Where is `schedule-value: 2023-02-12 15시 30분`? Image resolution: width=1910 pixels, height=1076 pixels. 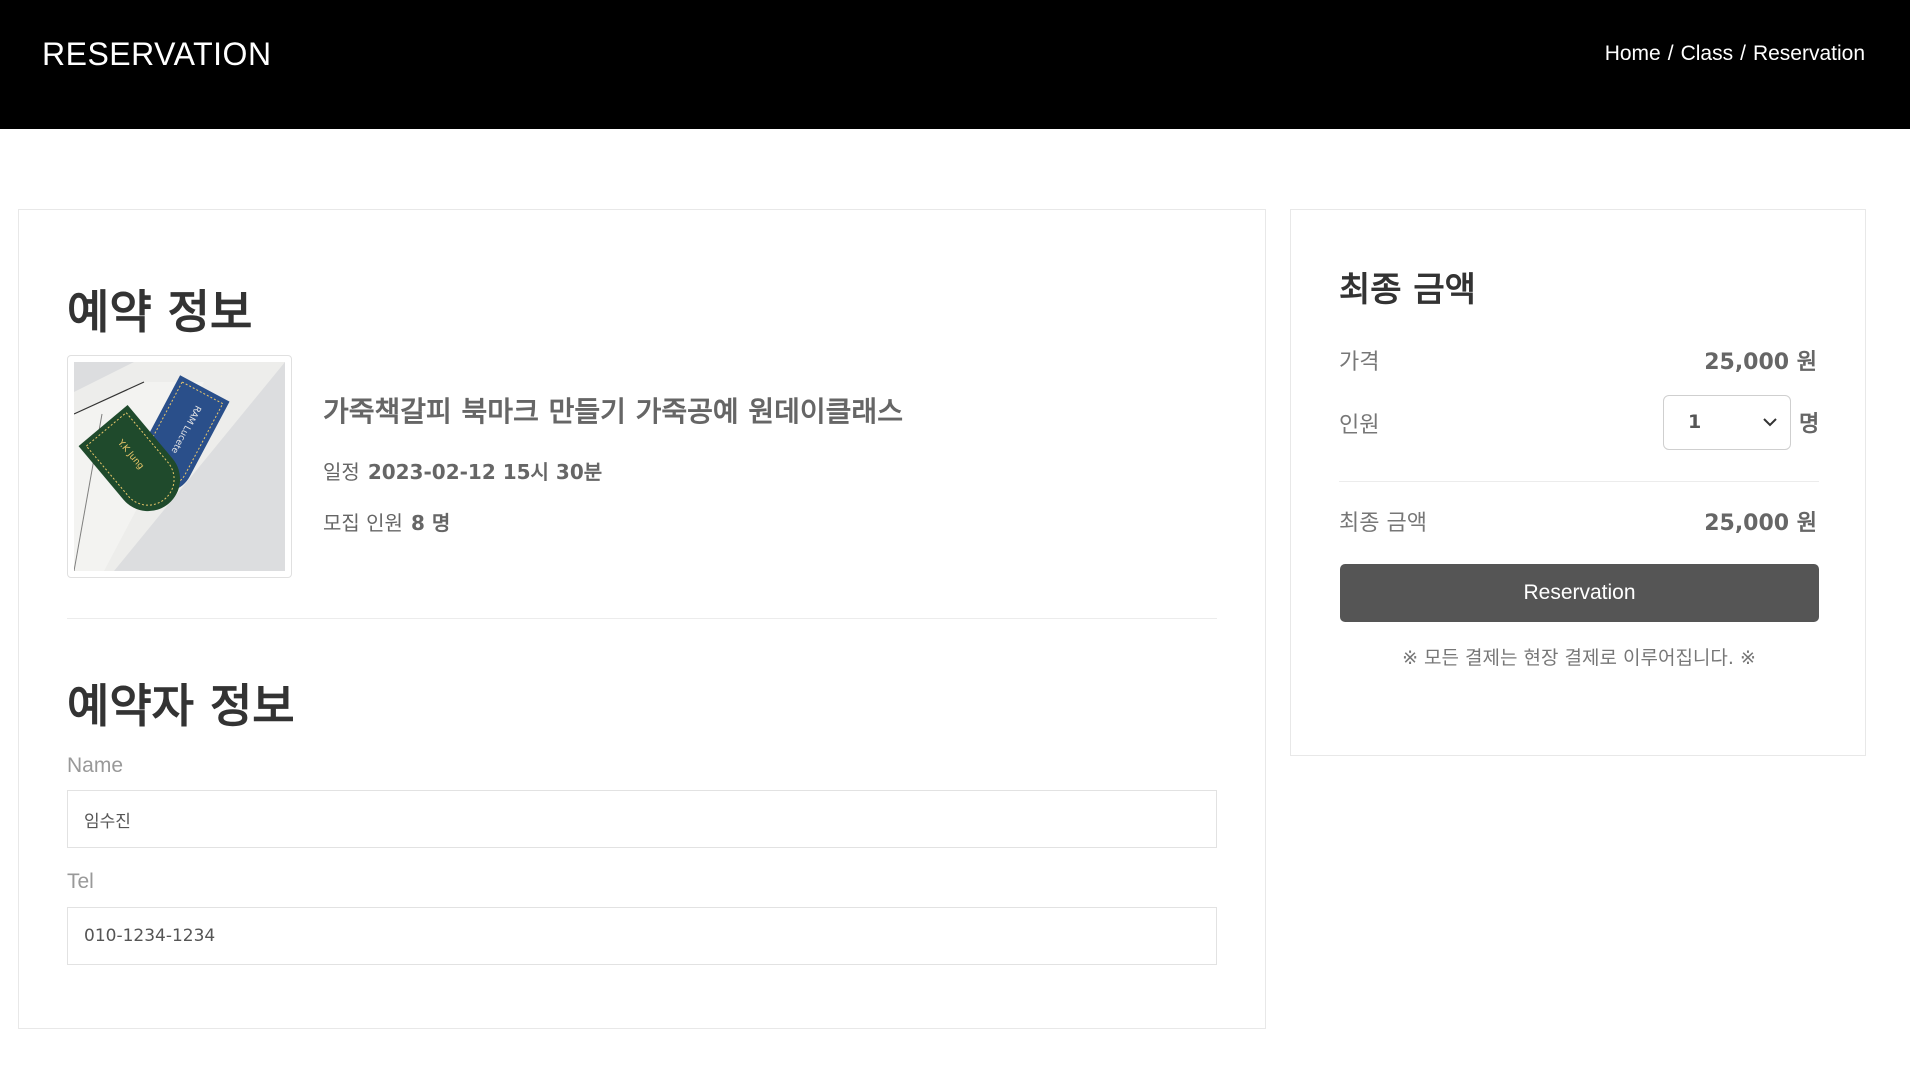 schedule-value: 2023-02-12 15시 30분 is located at coordinates (485, 472).